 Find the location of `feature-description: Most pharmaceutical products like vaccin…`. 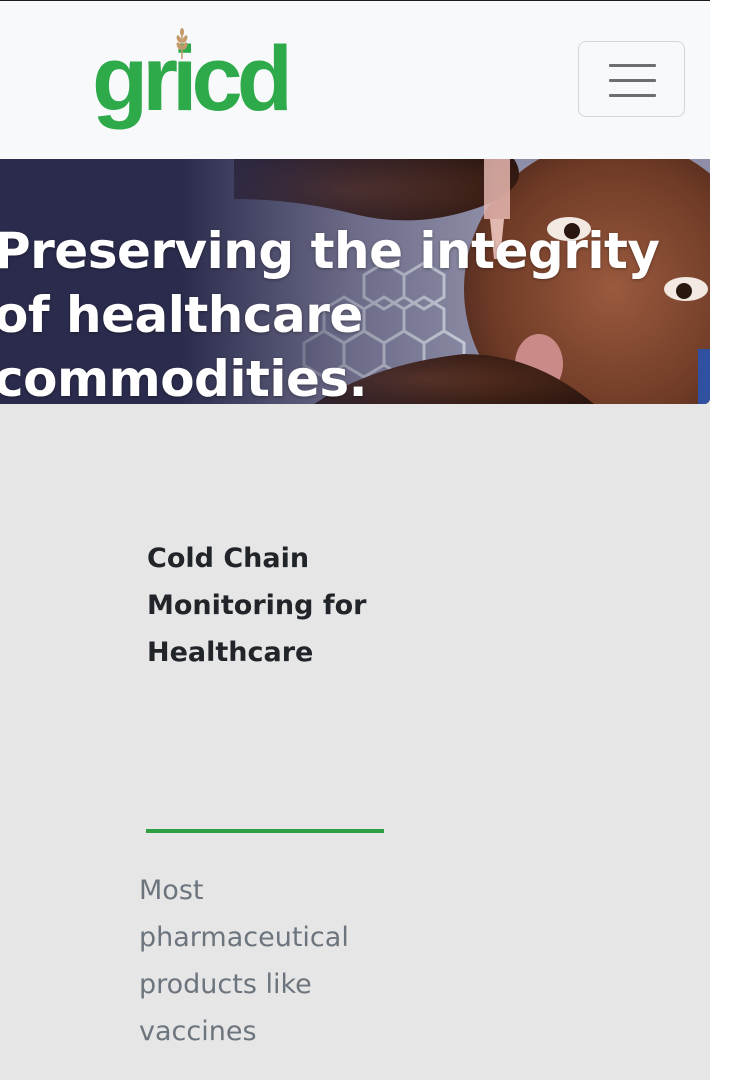

feature-description: Most pharmaceutical products like vaccin… is located at coordinates (244, 961).